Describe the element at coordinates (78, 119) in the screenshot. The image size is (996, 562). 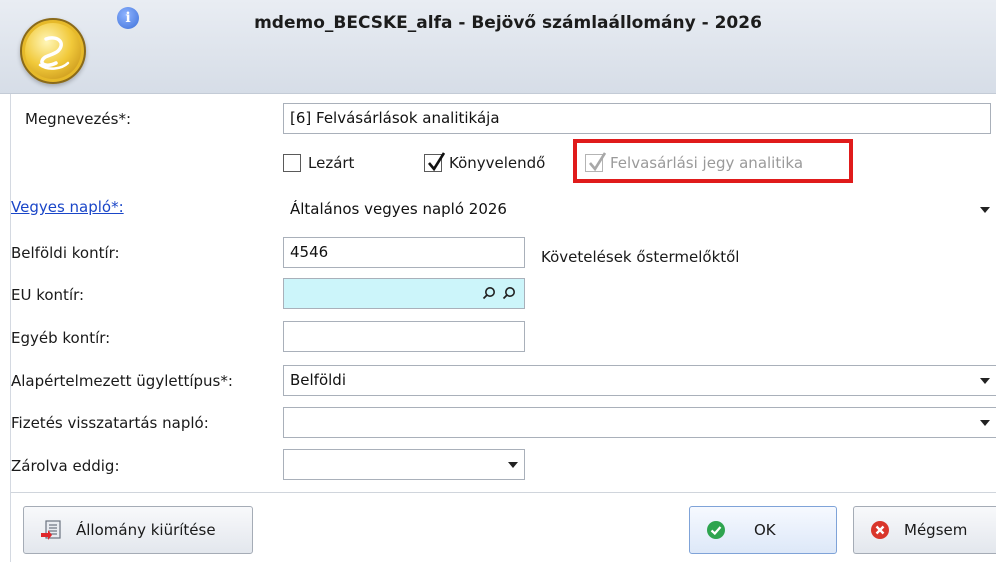
I see `megnevezes-label: Megnevezés*:` at that location.